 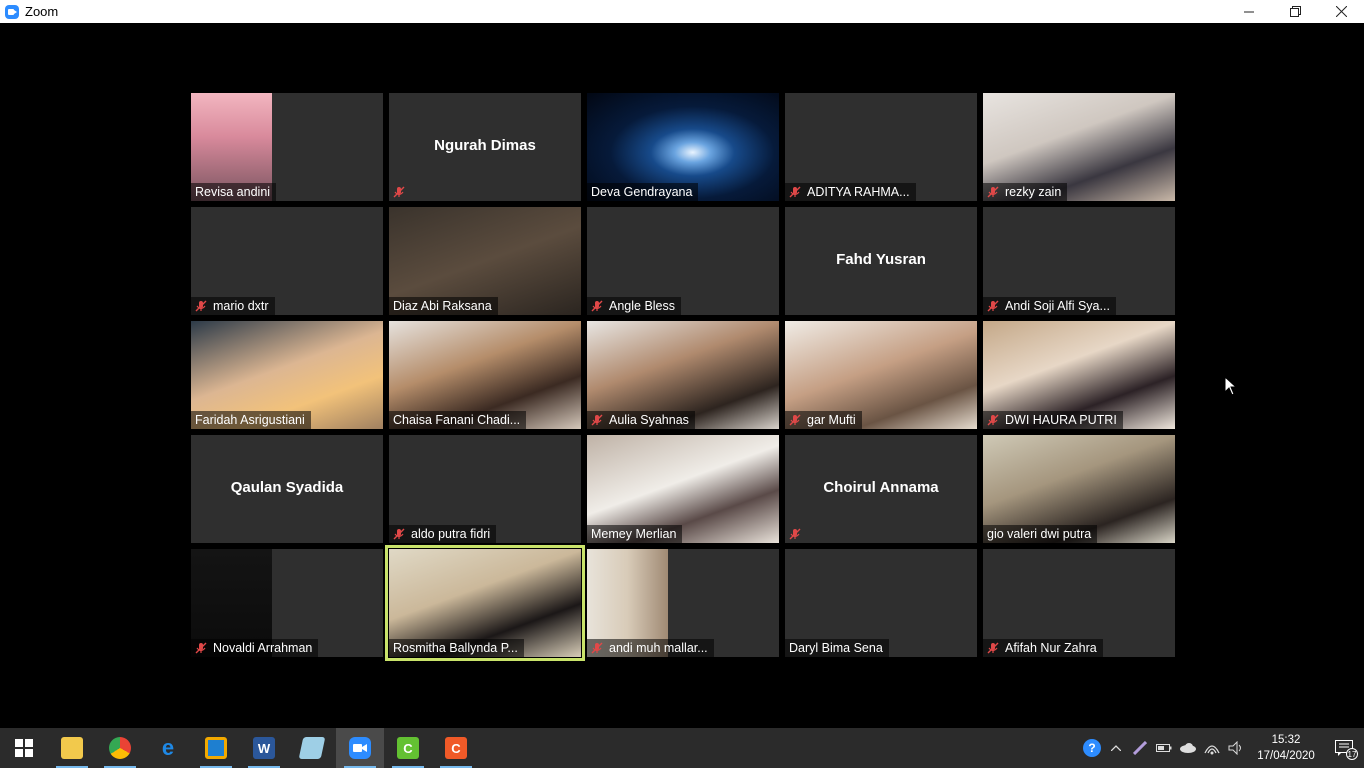 I want to click on participant-nametag: Diaz Abi Raksana, so click(x=443, y=306).